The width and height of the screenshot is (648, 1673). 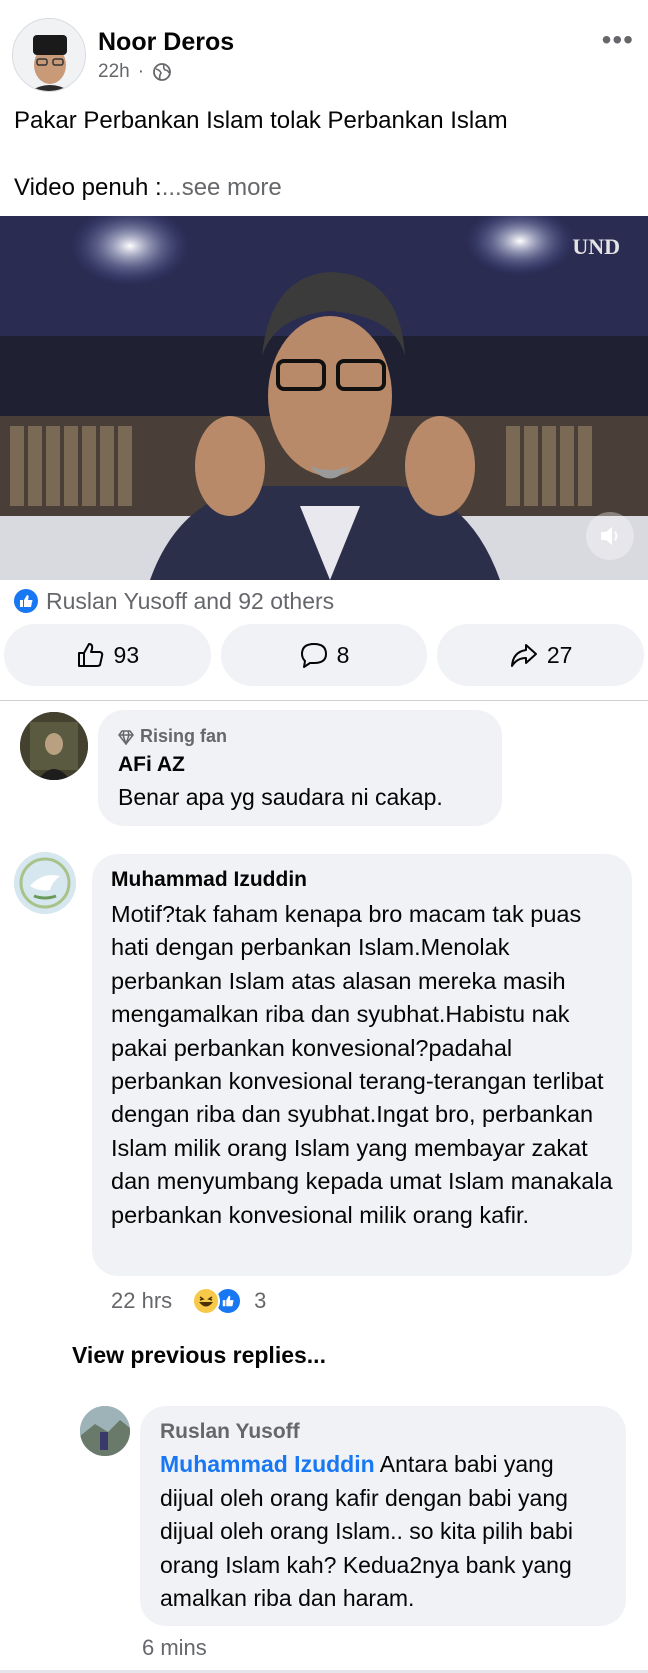 What do you see at coordinates (184, 736) in the screenshot?
I see `badge-label: Rising fan` at bounding box center [184, 736].